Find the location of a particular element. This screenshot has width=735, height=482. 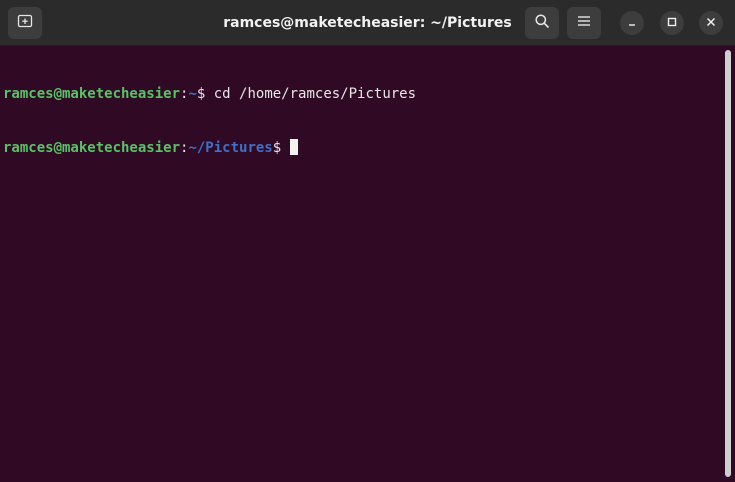

new-tab-icon is located at coordinates (25, 23).